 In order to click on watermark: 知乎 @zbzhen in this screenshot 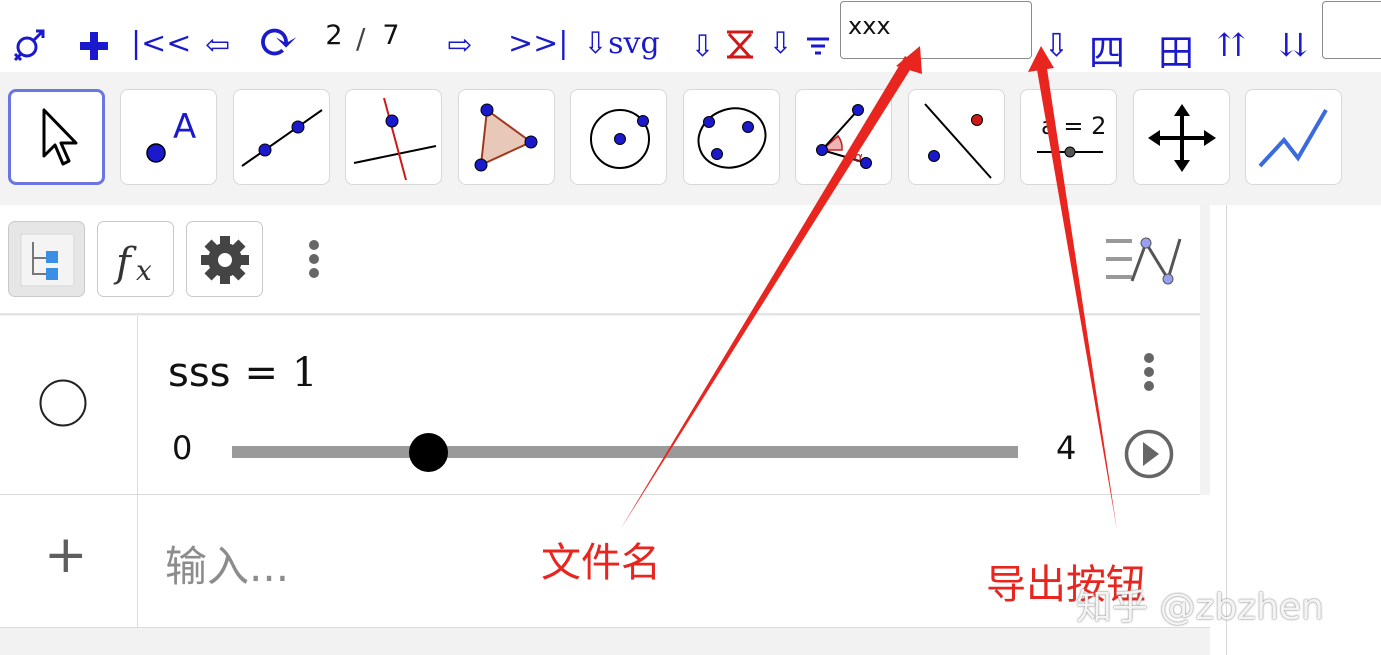, I will do `click(1200, 607)`.